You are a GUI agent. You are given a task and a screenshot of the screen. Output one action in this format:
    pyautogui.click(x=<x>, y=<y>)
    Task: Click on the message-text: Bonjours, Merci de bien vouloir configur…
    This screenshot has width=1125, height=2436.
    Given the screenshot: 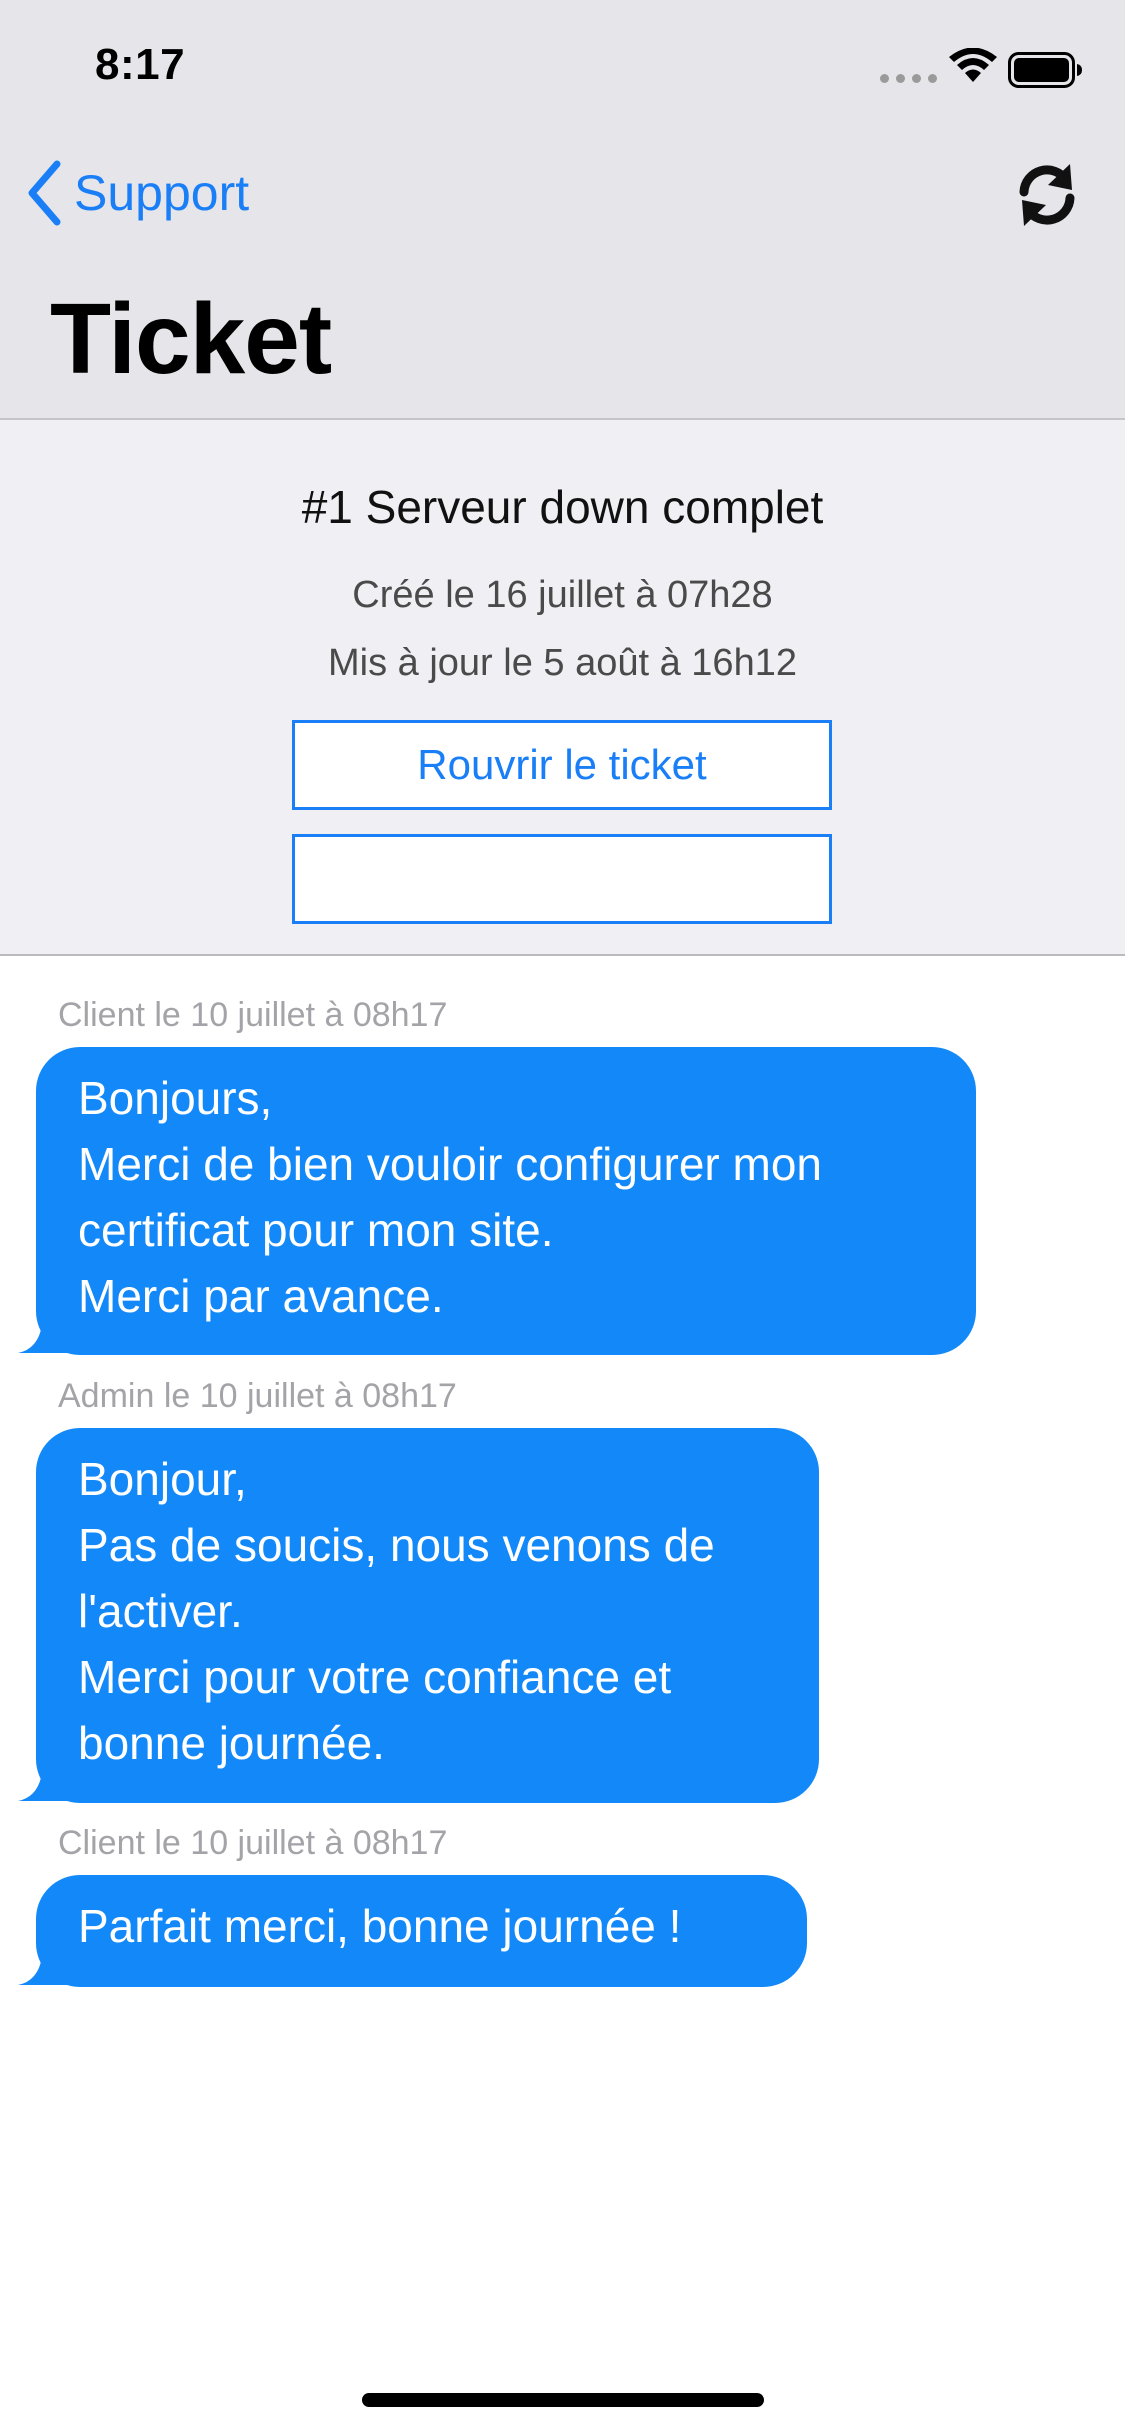 What is the action you would take?
    pyautogui.click(x=506, y=1201)
    